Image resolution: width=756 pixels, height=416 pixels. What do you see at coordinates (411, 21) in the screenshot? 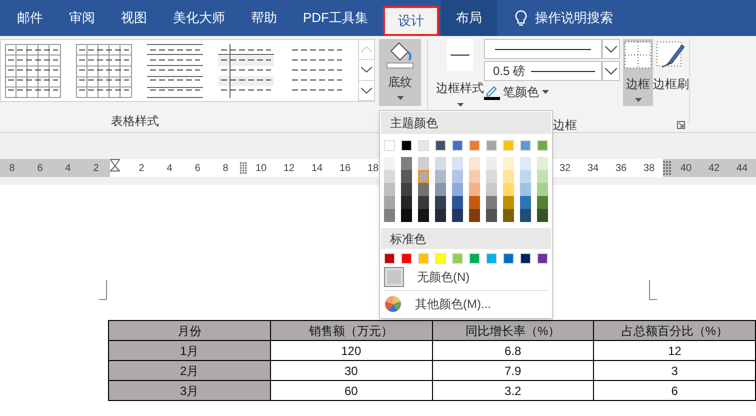
I see `ribbon-tab: 设计` at bounding box center [411, 21].